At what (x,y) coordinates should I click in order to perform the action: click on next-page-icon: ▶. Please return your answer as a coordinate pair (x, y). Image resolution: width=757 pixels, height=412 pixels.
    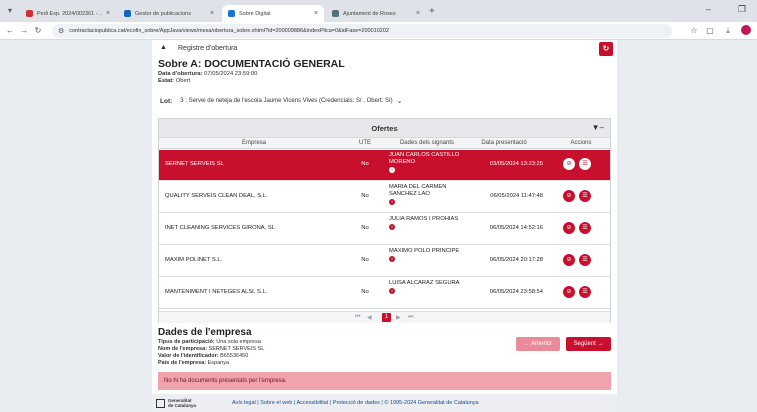
    Looking at the image, I should click on (398, 317).